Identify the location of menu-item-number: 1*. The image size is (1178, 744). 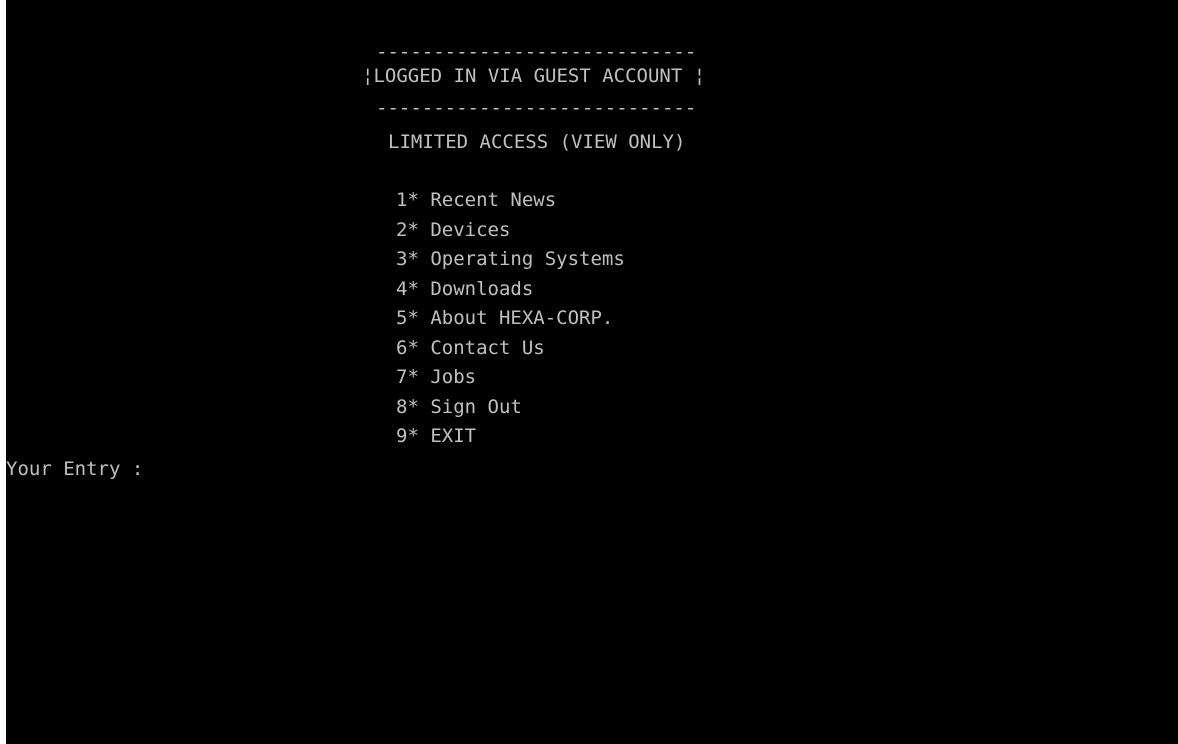
(407, 200).